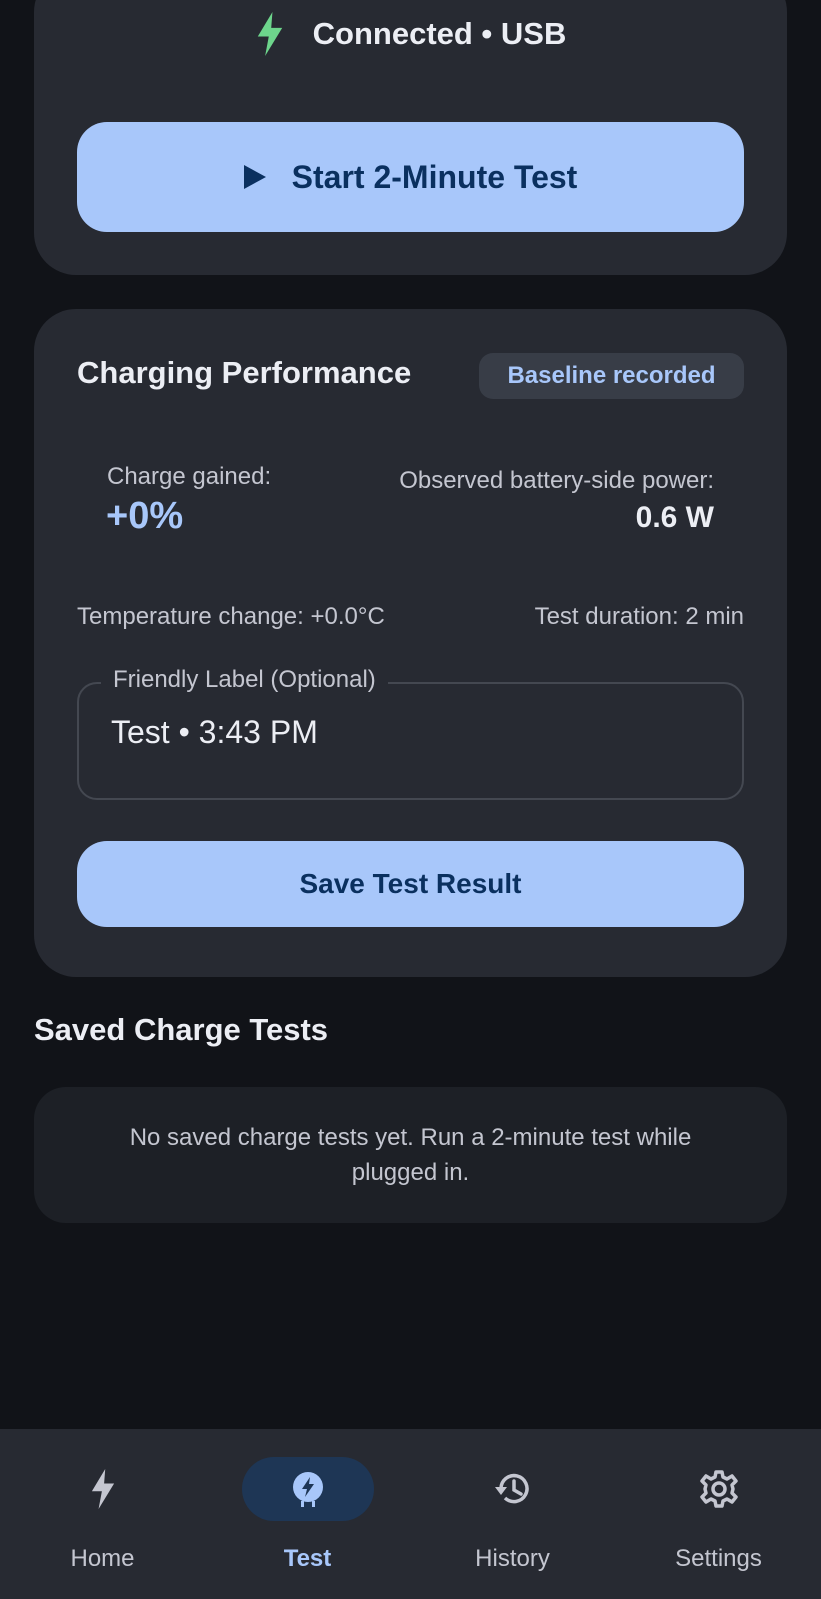 The width and height of the screenshot is (821, 1599). What do you see at coordinates (718, 1489) in the screenshot?
I see `gear-icon` at bounding box center [718, 1489].